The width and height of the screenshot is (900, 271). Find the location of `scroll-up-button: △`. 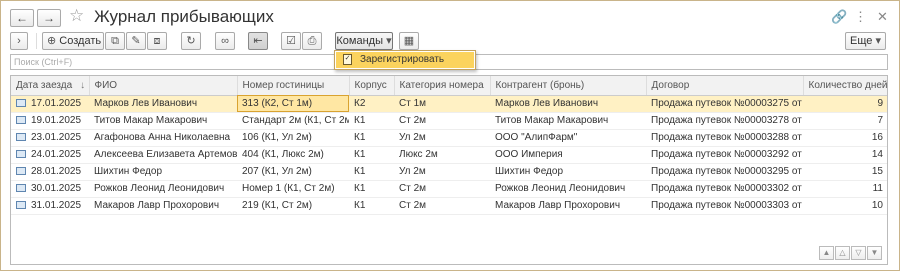

scroll-up-button: △ is located at coordinates (842, 253).